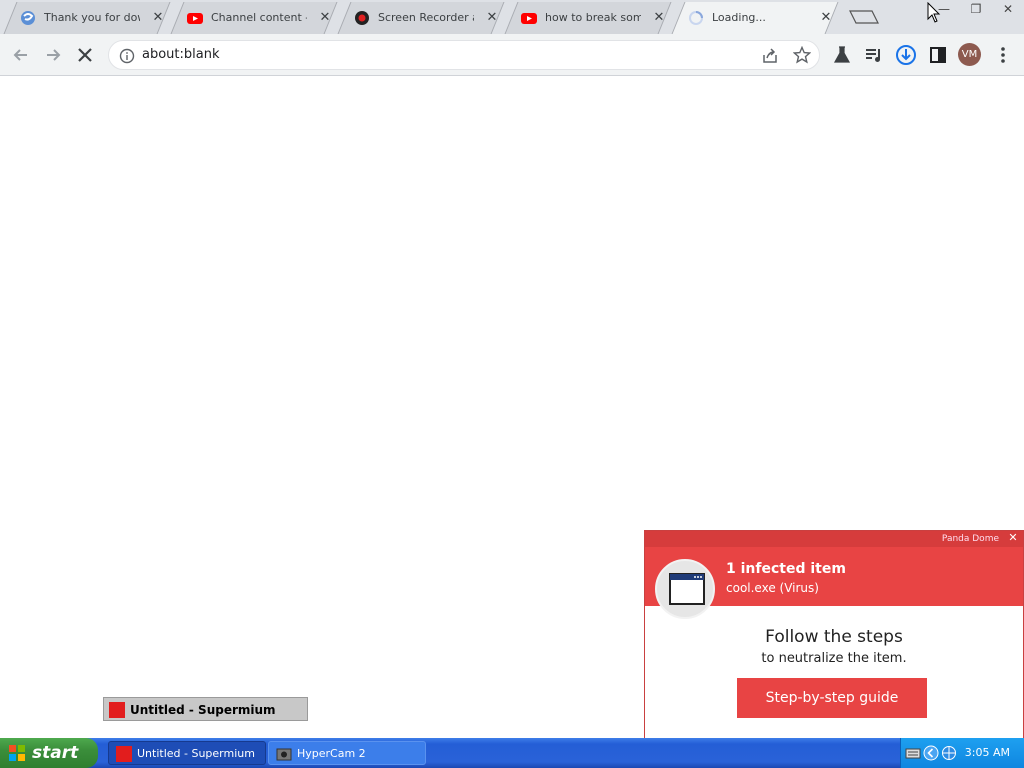 The height and width of the screenshot is (768, 1024). Describe the element at coordinates (127, 56) in the screenshot. I see `info-icon` at that location.